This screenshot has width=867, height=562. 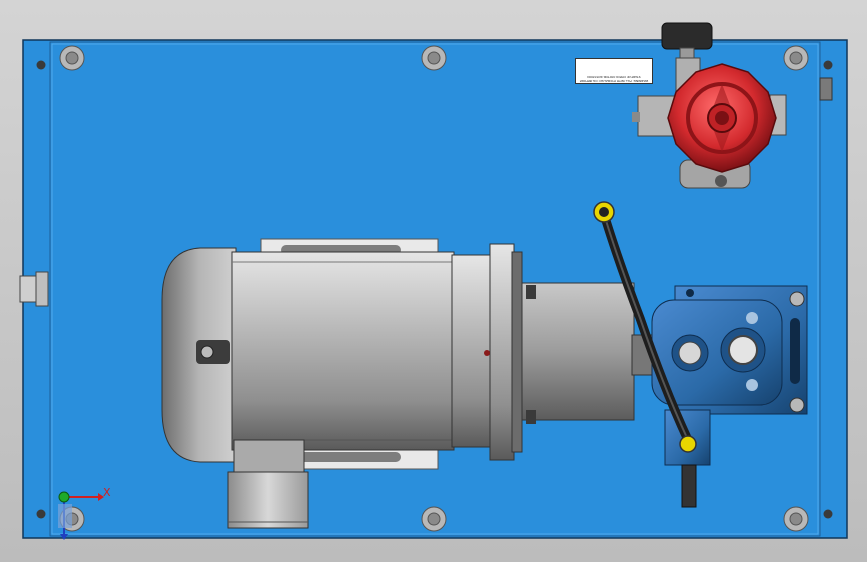 I want to click on motor-end-cap, so click(x=199, y=355).